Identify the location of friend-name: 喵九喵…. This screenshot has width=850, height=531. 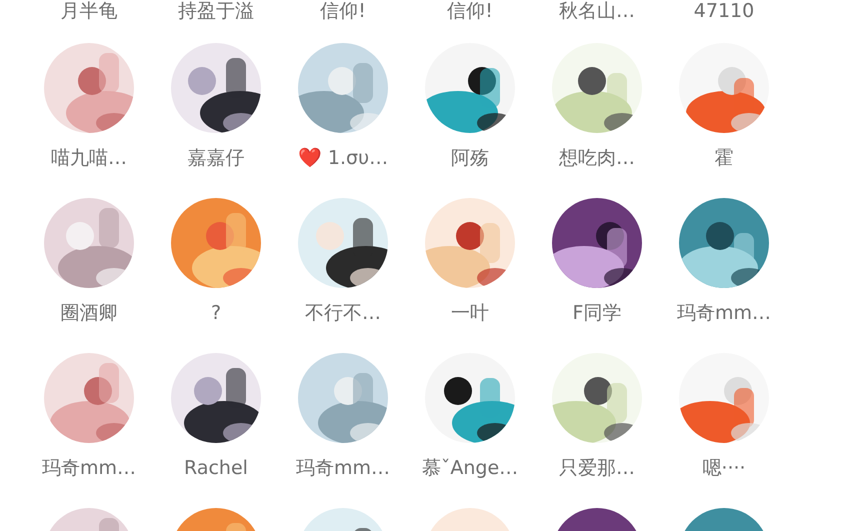
(89, 158).